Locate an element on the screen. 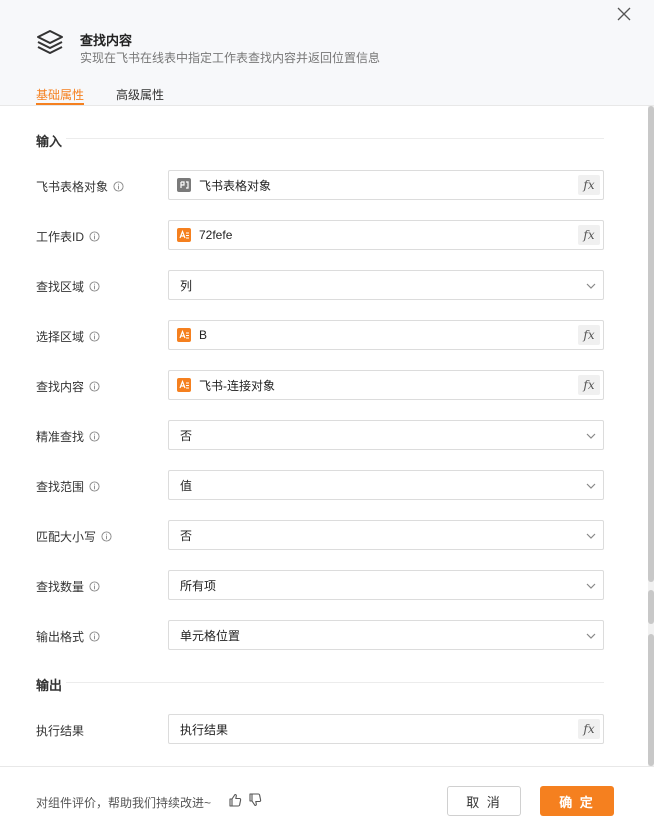 Image resolution: width=654 pixels, height=832 pixels. field-label-execution-result: 执行结果 is located at coordinates (60, 730).